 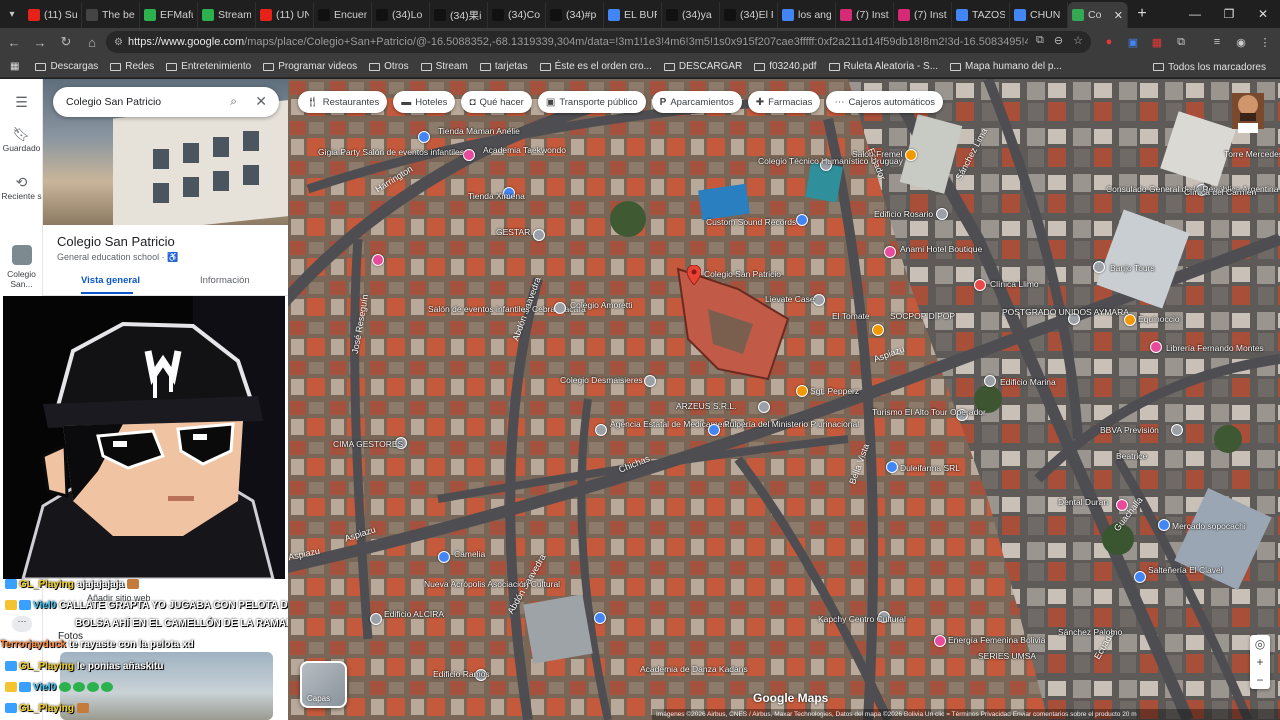 What do you see at coordinates (1090, 632) in the screenshot?
I see `poi-label: Sánchez Palomo` at bounding box center [1090, 632].